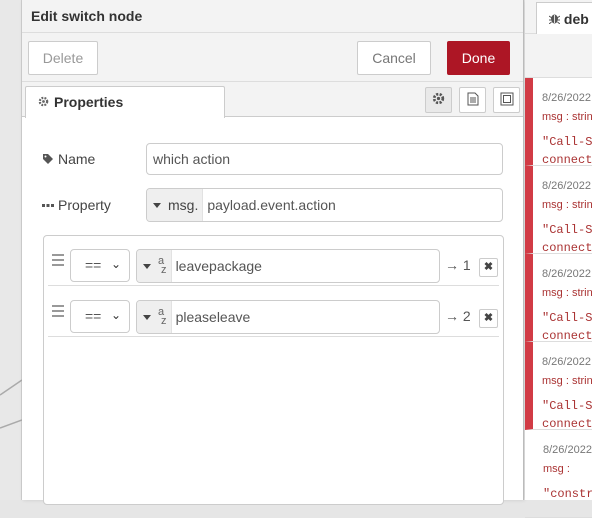 The height and width of the screenshot is (518, 592). What do you see at coordinates (48, 204) in the screenshot?
I see `ellipsis-icon` at bounding box center [48, 204].